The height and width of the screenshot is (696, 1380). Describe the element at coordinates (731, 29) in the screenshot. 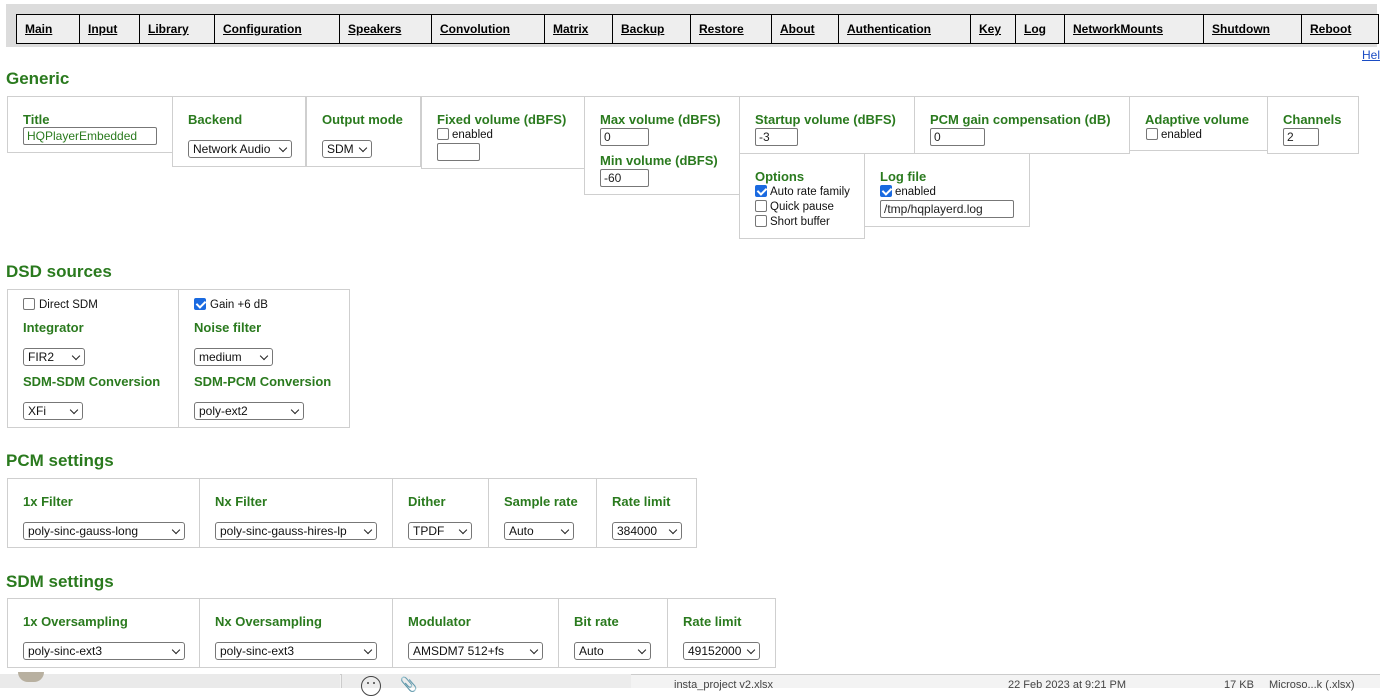

I see `nav-restore: Restore` at that location.